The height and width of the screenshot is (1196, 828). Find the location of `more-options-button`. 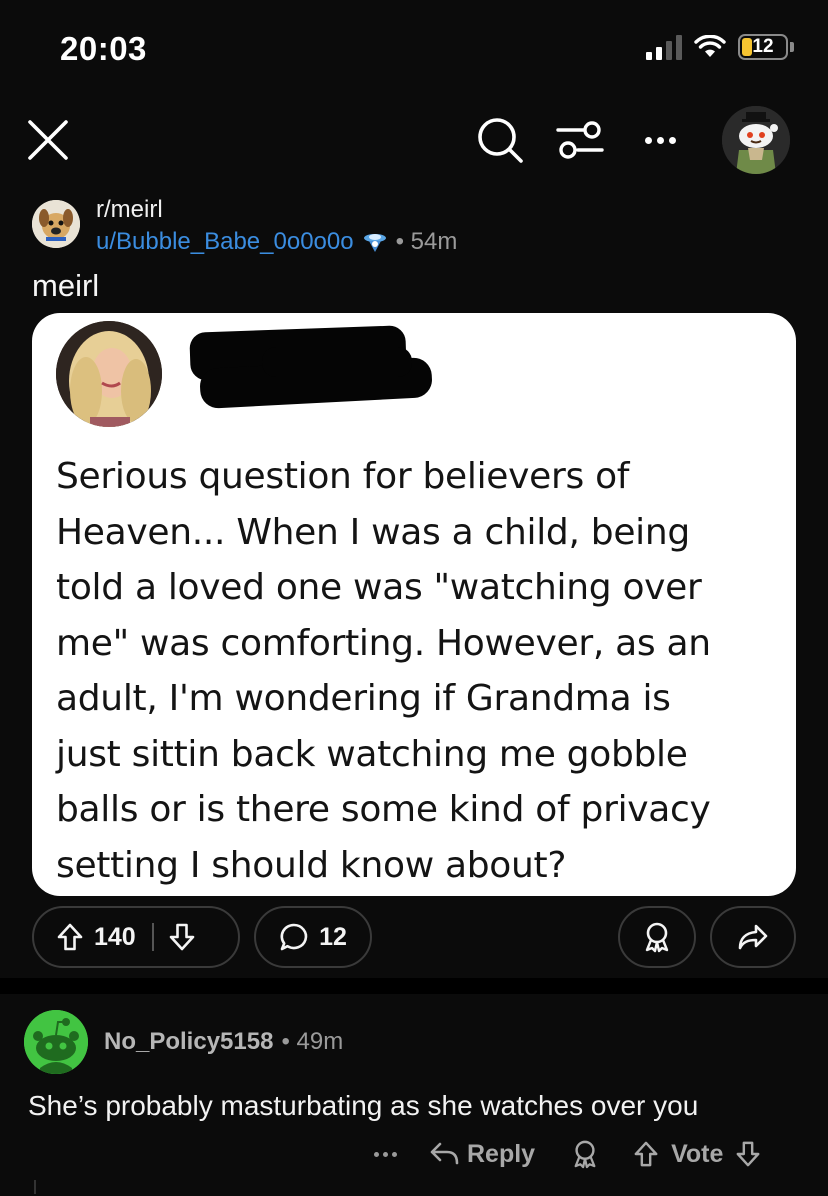

more-options-button is located at coordinates (660, 140).